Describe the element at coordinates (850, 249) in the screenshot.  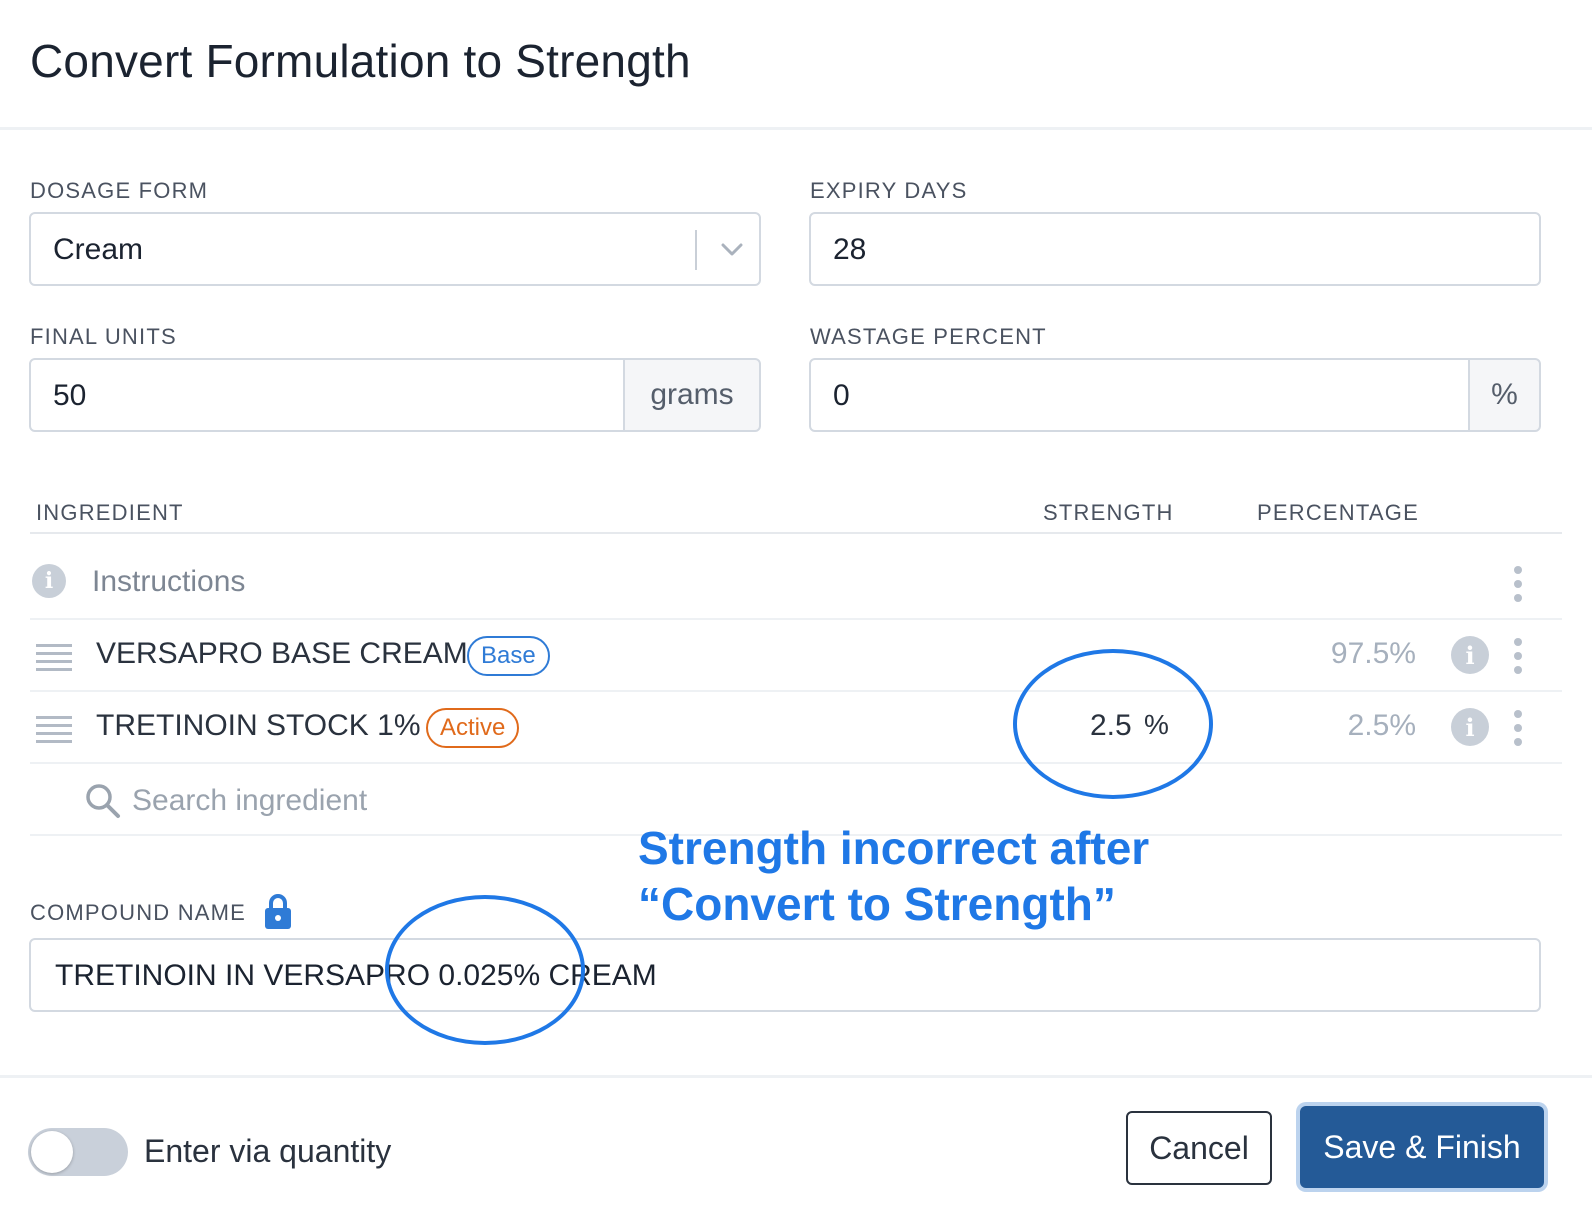
I see `expiry-days-value: 28` at that location.